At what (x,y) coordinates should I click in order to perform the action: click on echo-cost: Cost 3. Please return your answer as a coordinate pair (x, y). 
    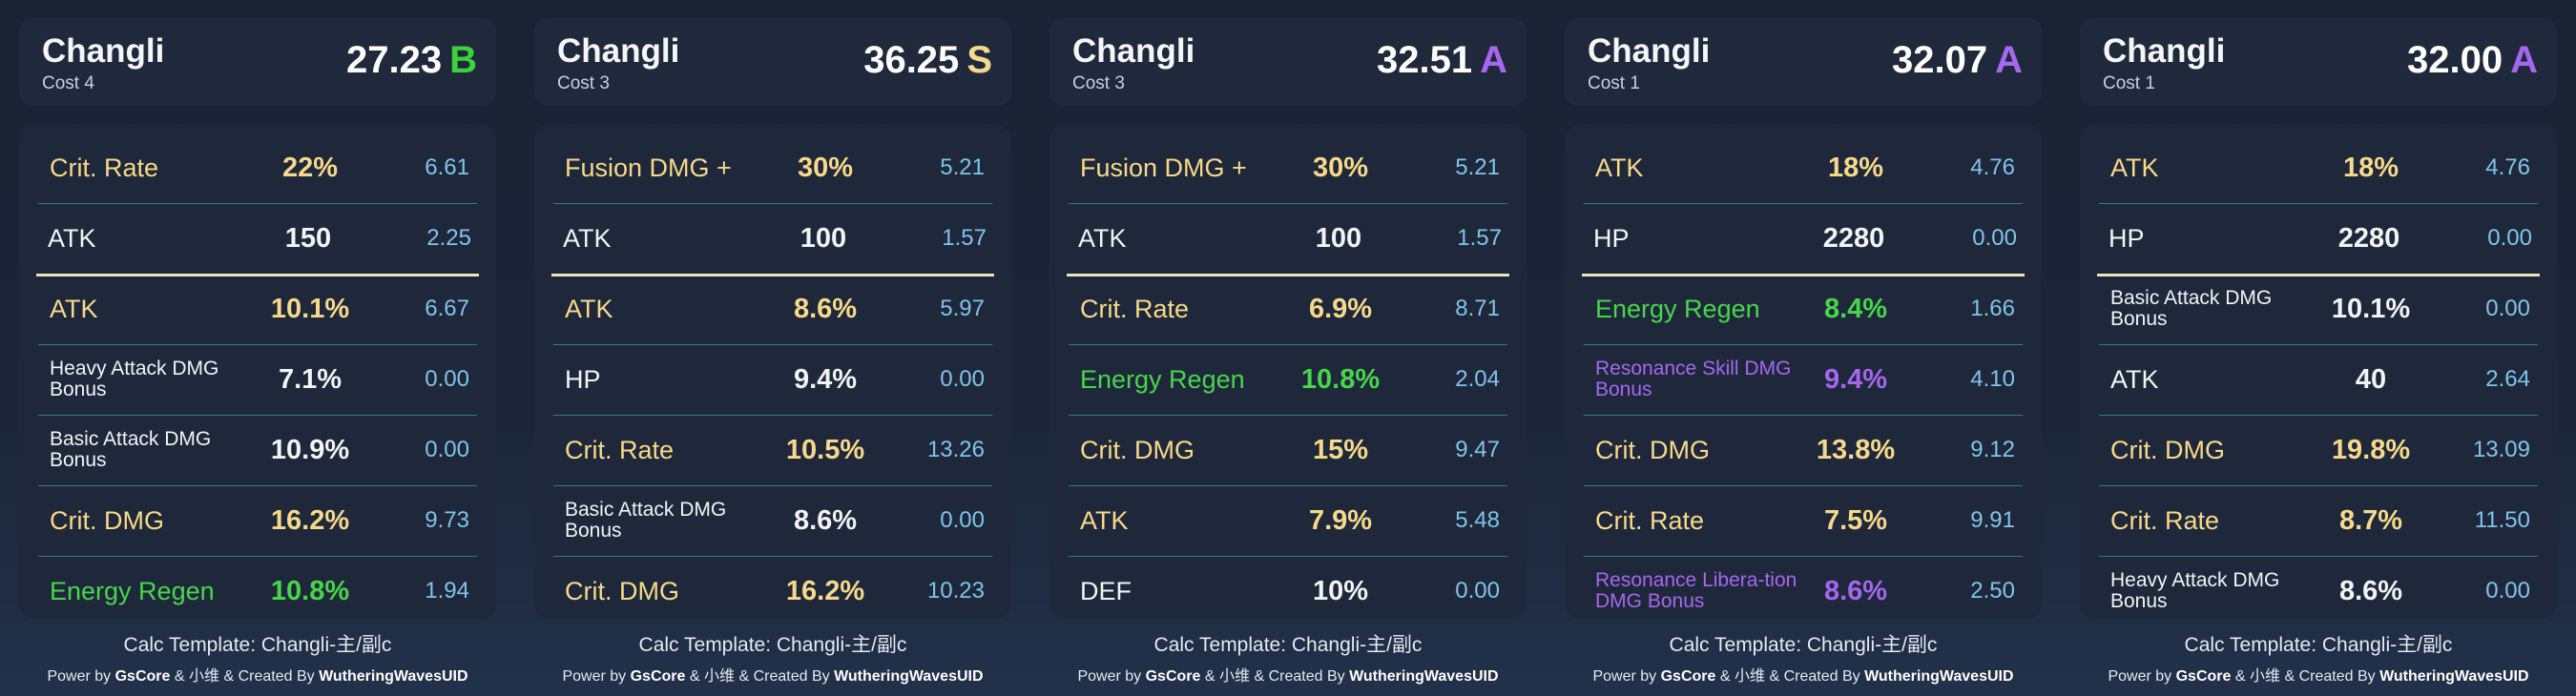
    Looking at the image, I should click on (1098, 83).